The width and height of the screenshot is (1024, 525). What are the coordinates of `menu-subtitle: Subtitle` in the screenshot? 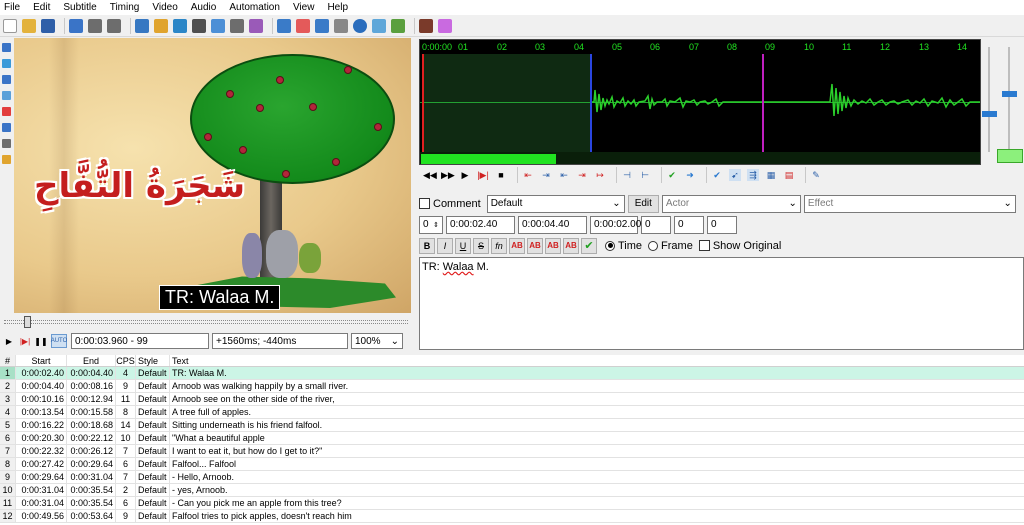 It's located at (79, 7).